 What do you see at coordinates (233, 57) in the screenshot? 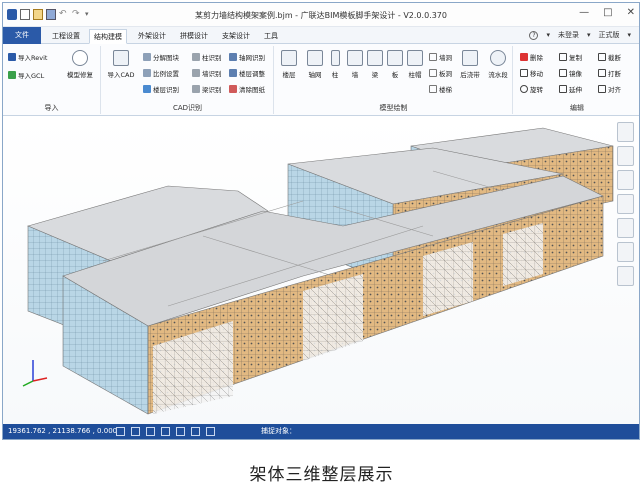
I see `axis-icon` at bounding box center [233, 57].